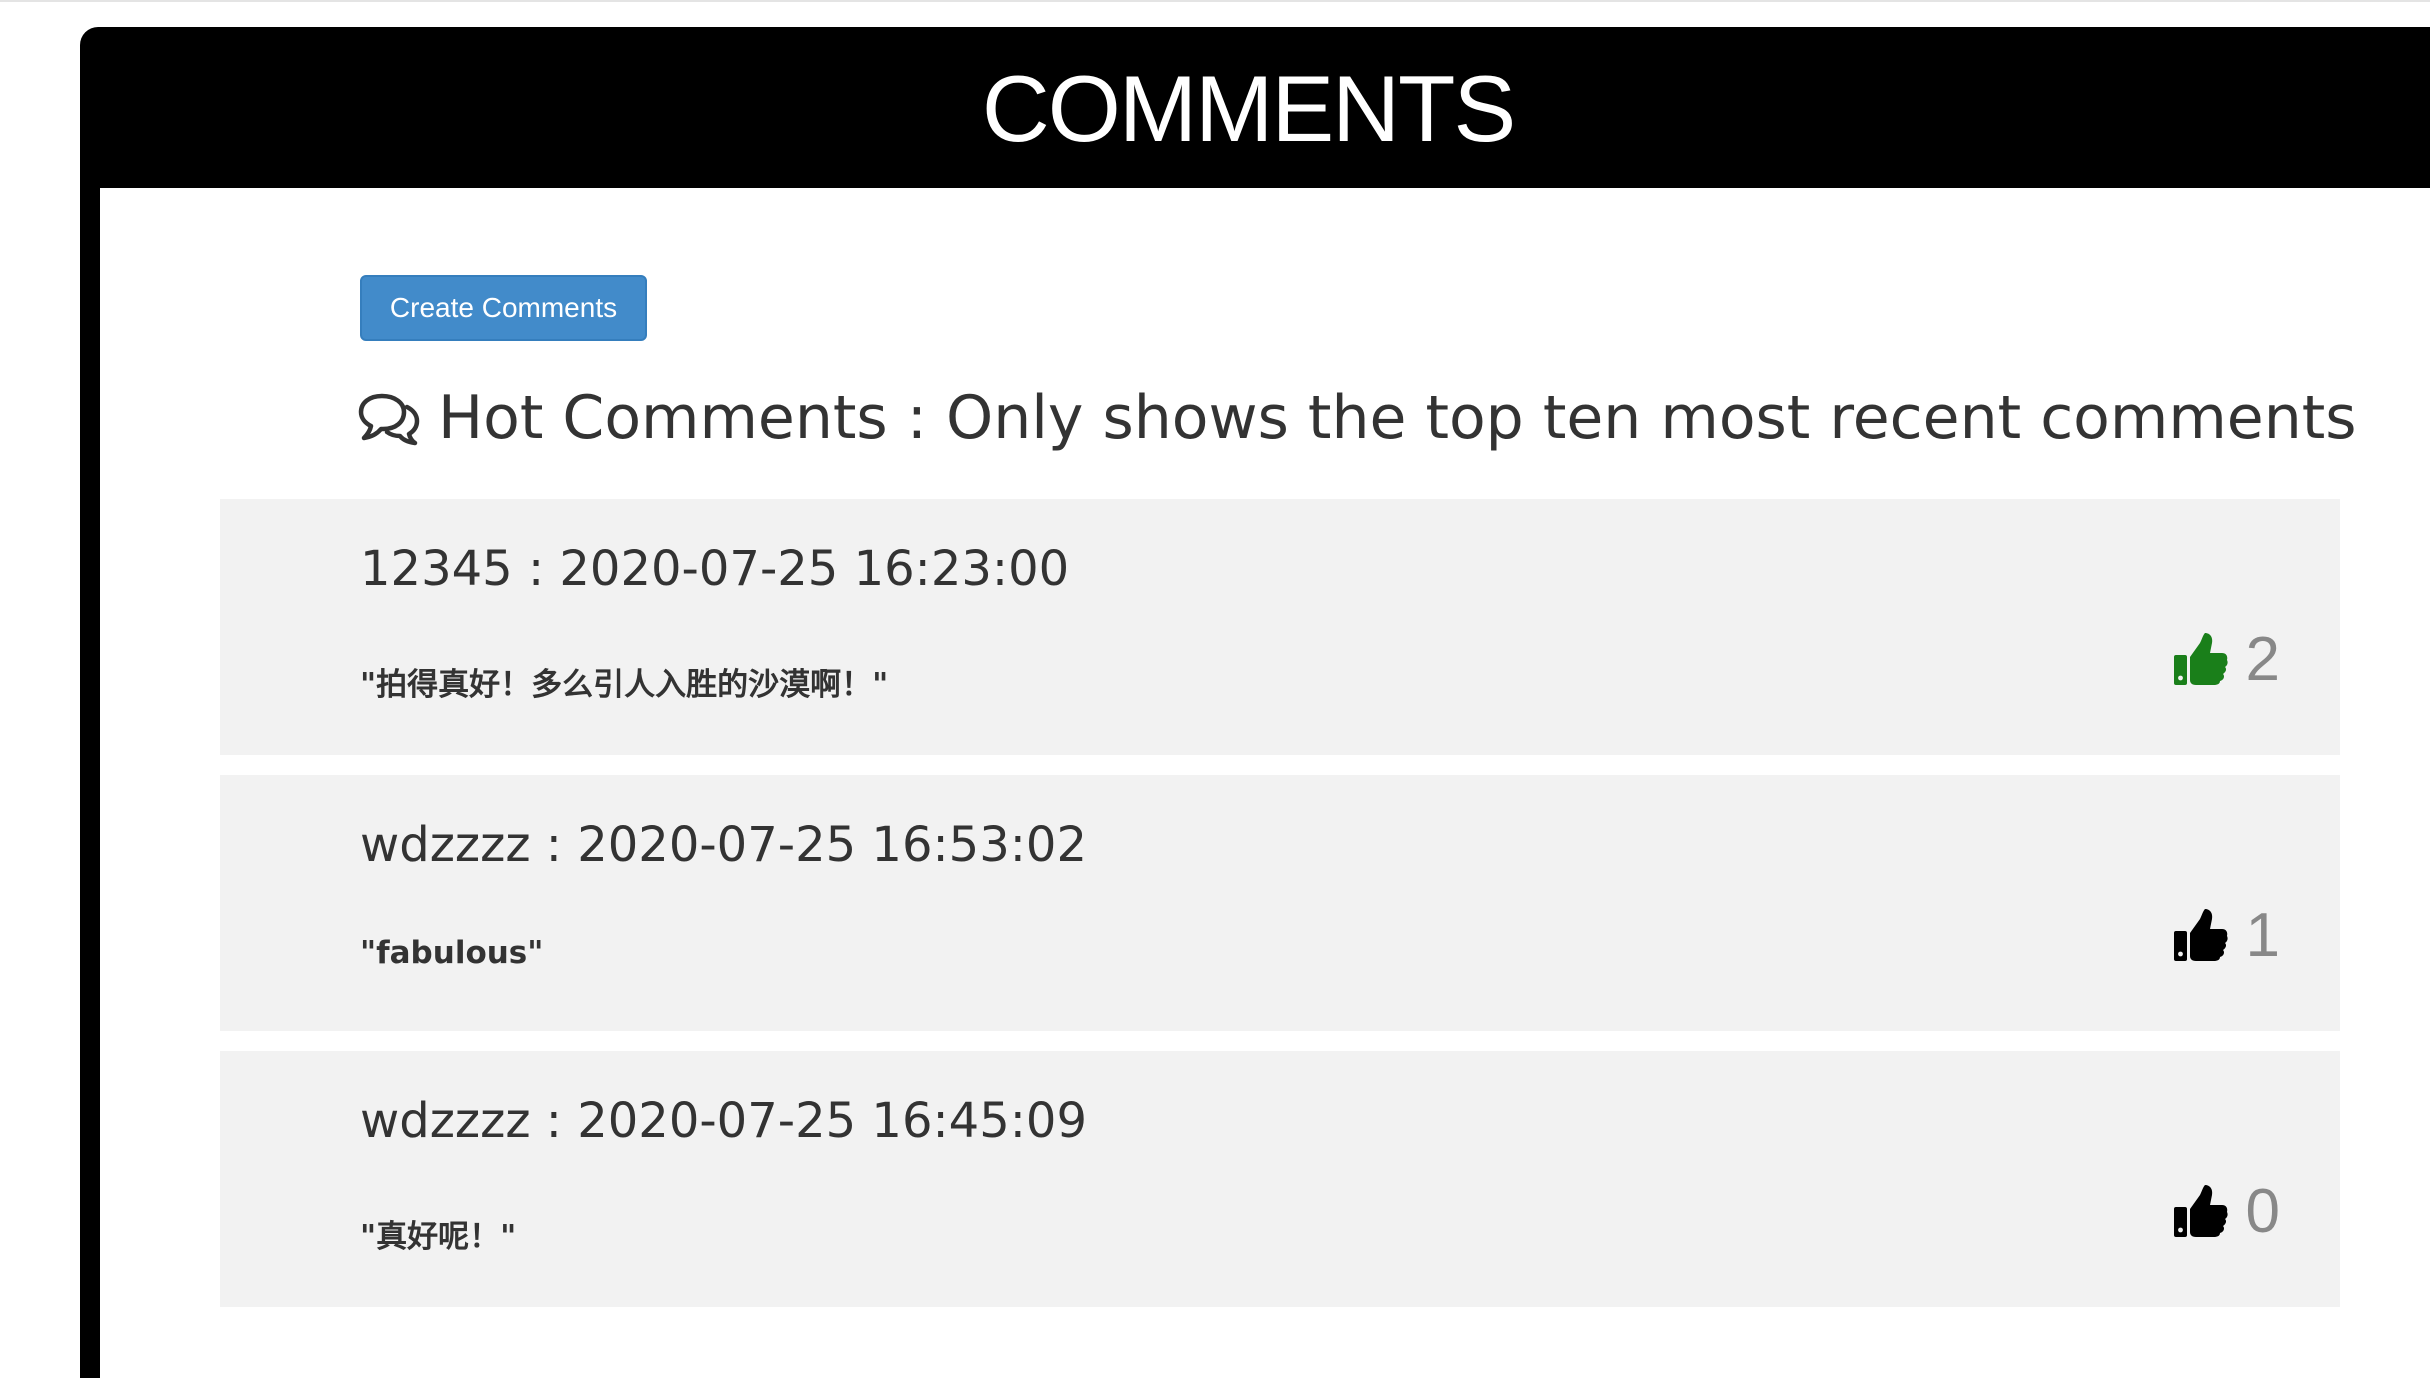 Image resolution: width=2430 pixels, height=1378 pixels. Describe the element at coordinates (389, 419) in the screenshot. I see `comments-icon` at that location.